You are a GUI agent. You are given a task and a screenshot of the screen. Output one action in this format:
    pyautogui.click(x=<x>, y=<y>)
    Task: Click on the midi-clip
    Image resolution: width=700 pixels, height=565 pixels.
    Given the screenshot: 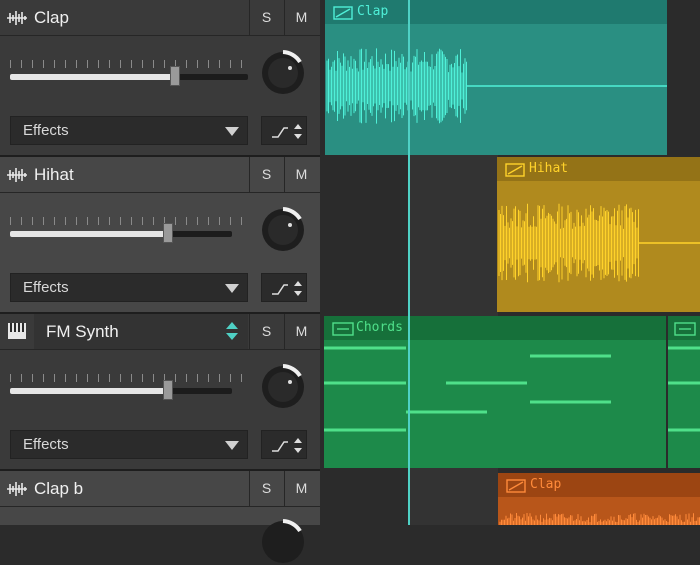 What is the action you would take?
    pyautogui.click(x=684, y=392)
    